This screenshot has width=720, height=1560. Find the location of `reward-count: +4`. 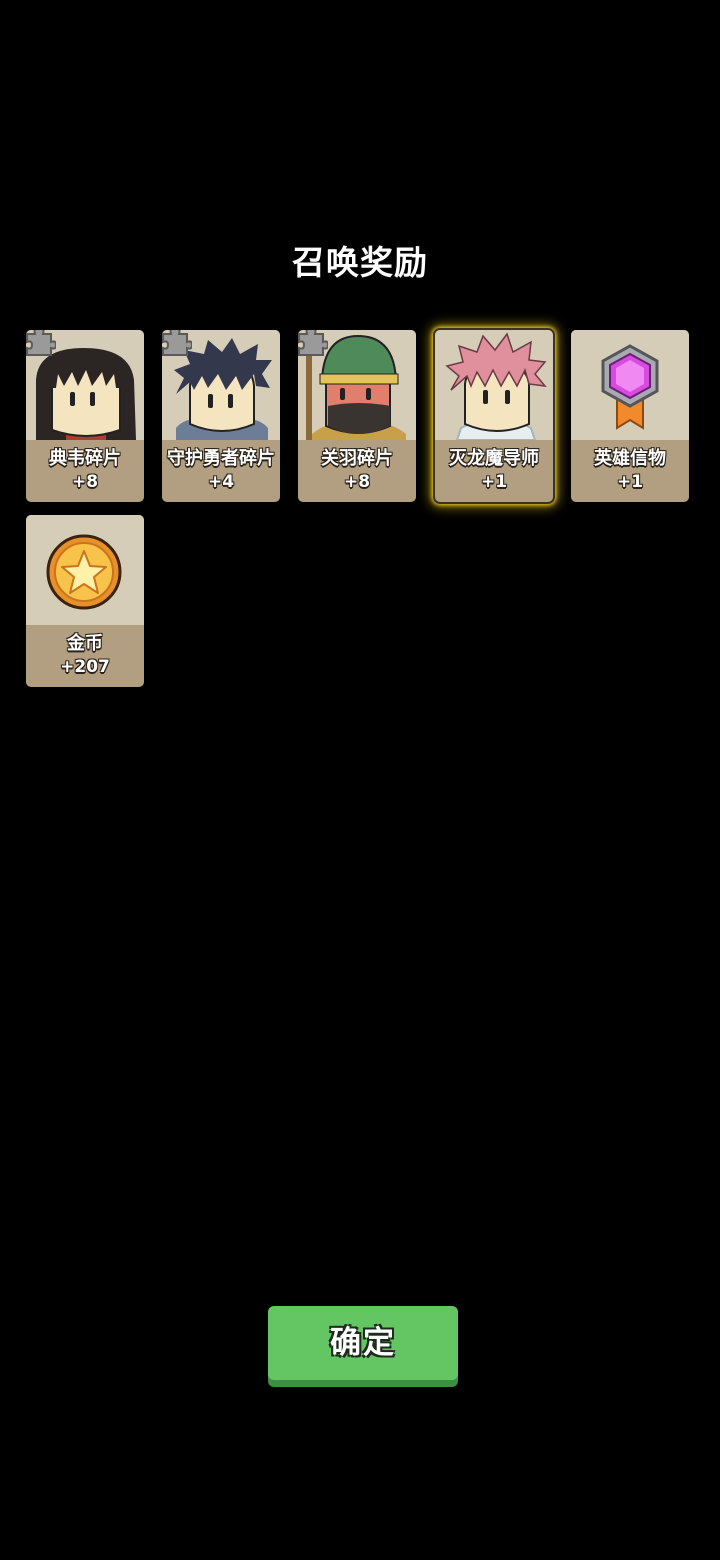

reward-count: +4 is located at coordinates (221, 482).